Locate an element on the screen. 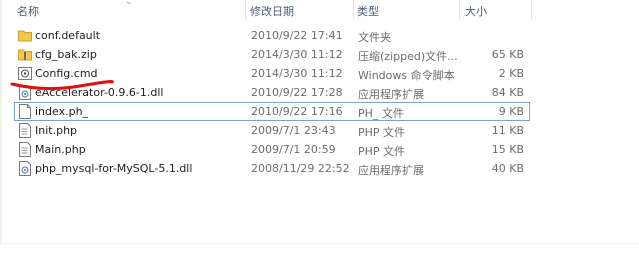 The image size is (639, 253). file-size: 9 KB is located at coordinates (511, 111).